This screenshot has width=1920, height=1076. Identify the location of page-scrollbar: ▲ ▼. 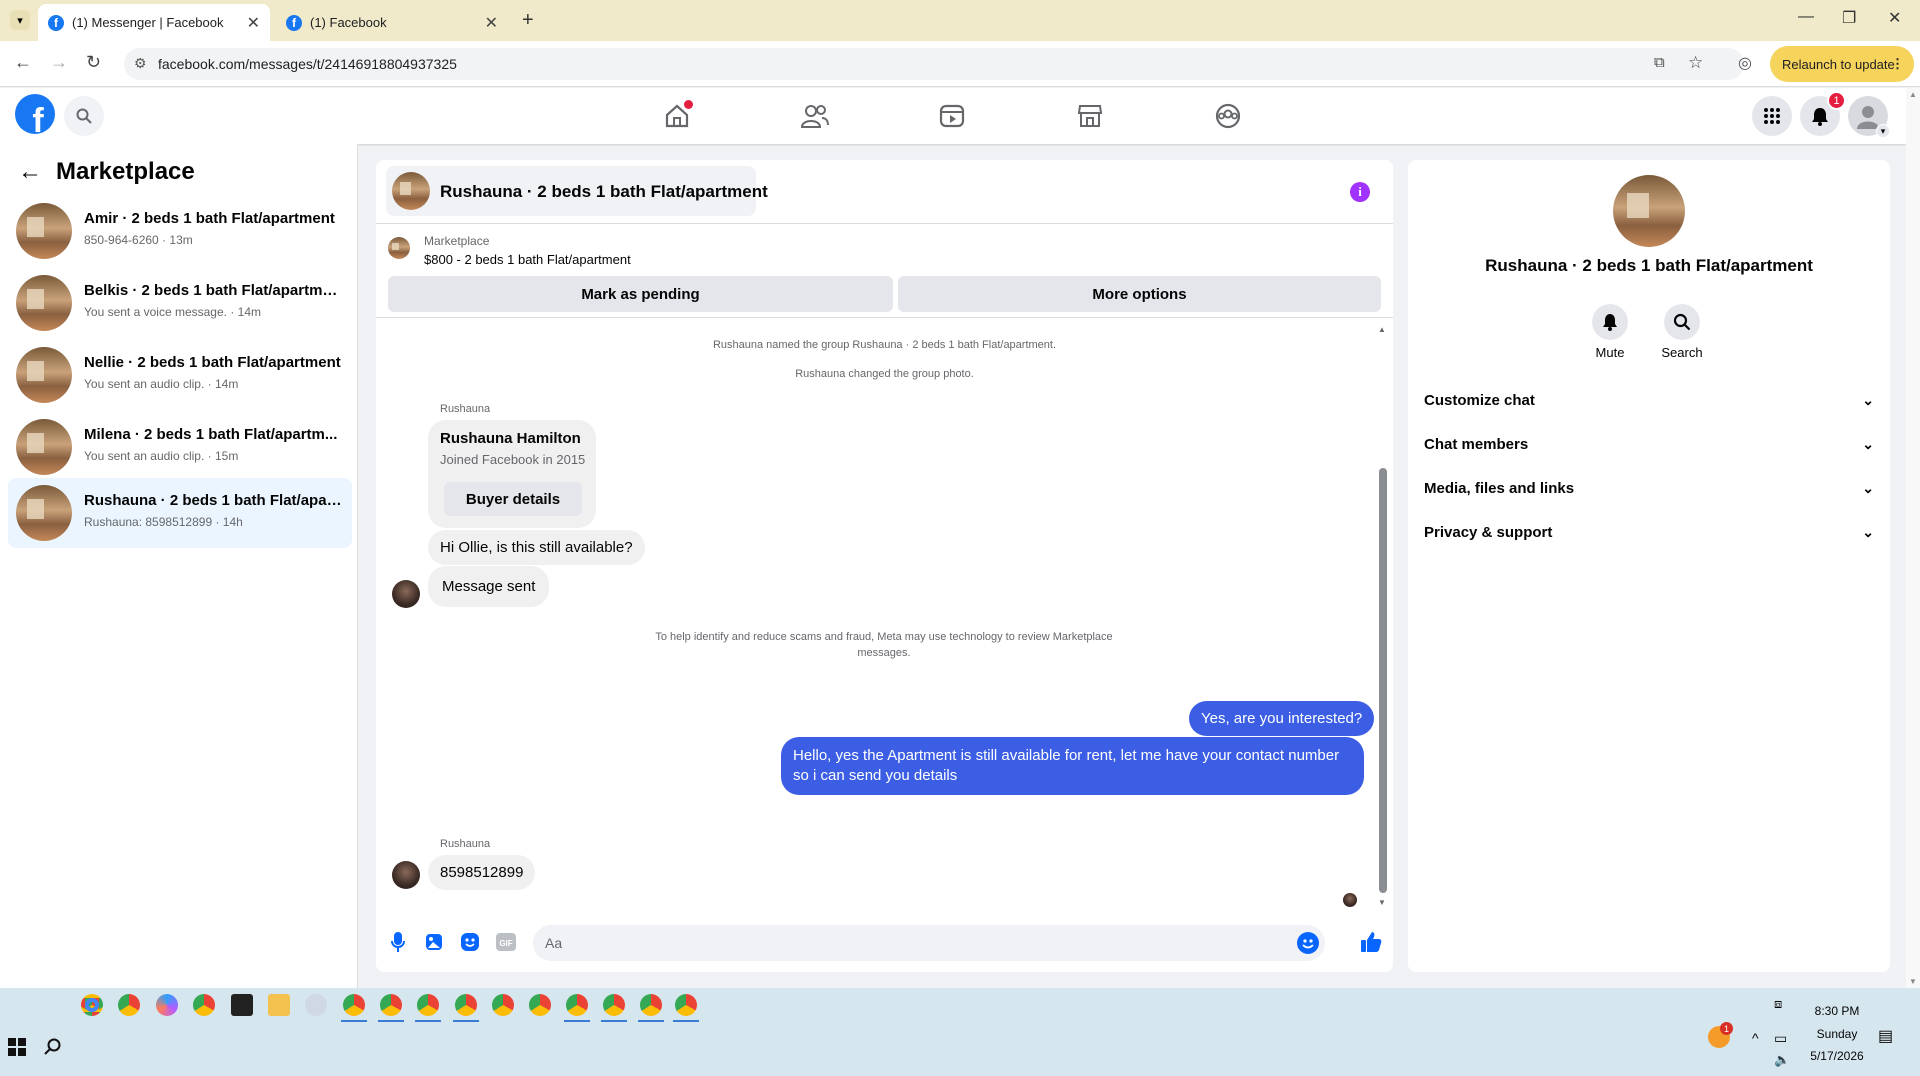
(1913, 538).